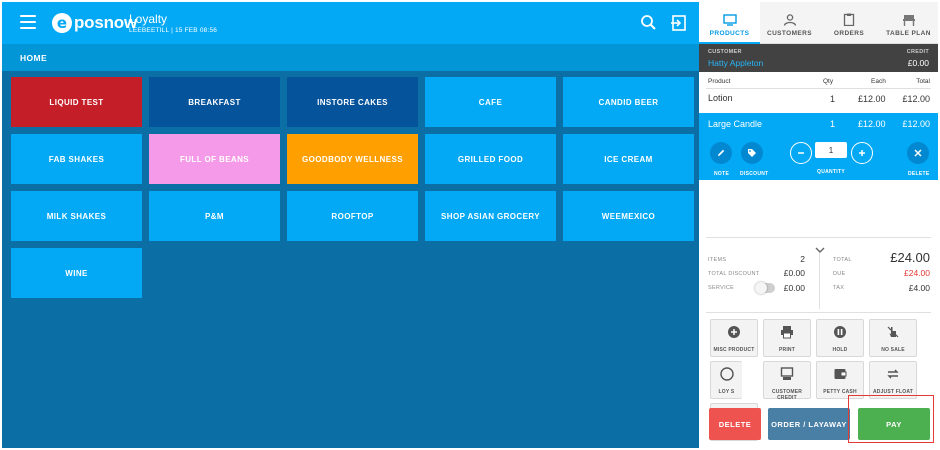 The width and height of the screenshot is (940, 450). I want to click on plus-circle-icon, so click(734, 334).